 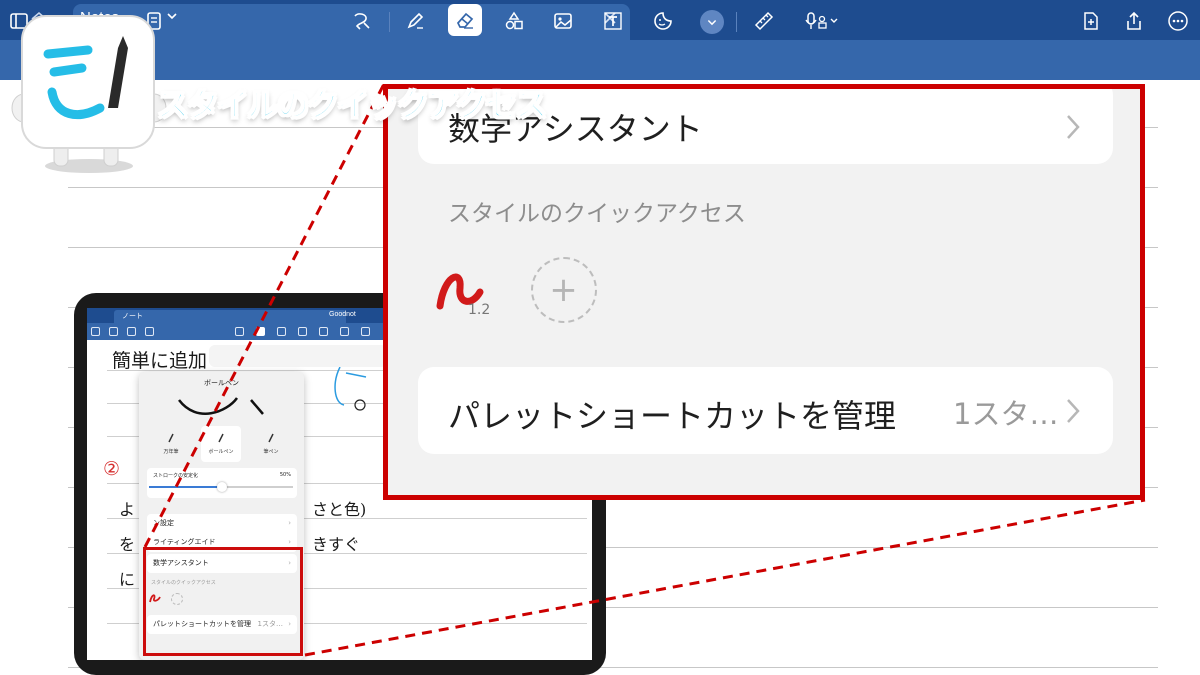 I want to click on shapes-icon, so click(x=514, y=21).